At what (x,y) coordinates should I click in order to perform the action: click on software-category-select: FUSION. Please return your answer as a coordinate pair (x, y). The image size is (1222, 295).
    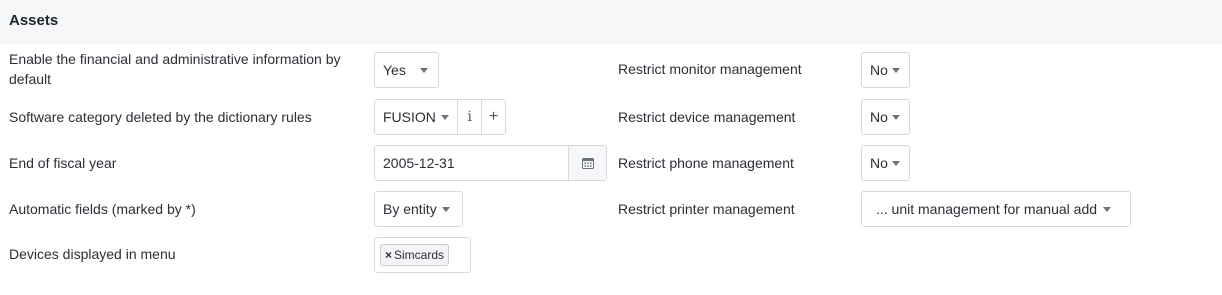
    Looking at the image, I should click on (416, 117).